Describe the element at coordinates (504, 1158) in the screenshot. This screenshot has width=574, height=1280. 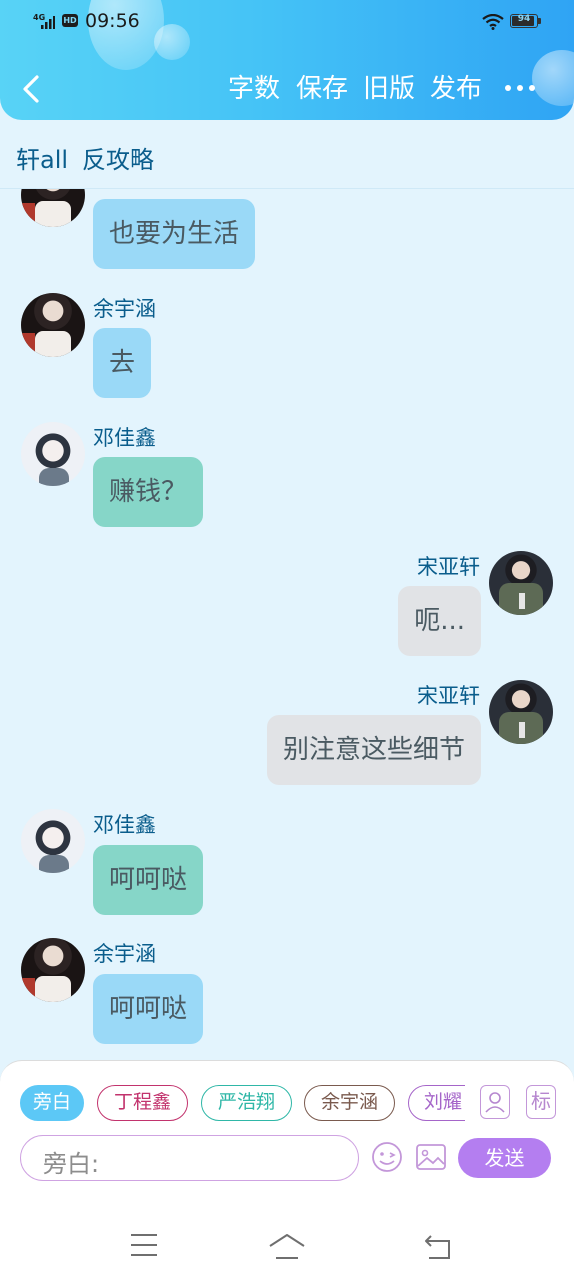
I see `send-button: 发送` at that location.